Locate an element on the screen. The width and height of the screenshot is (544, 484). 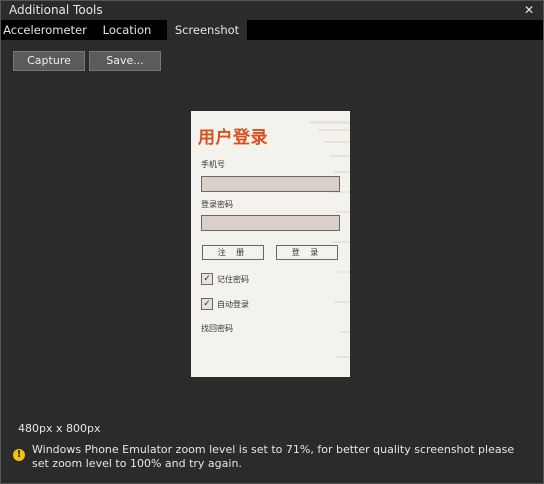
decorative-pattern is located at coordinates (330, 239).